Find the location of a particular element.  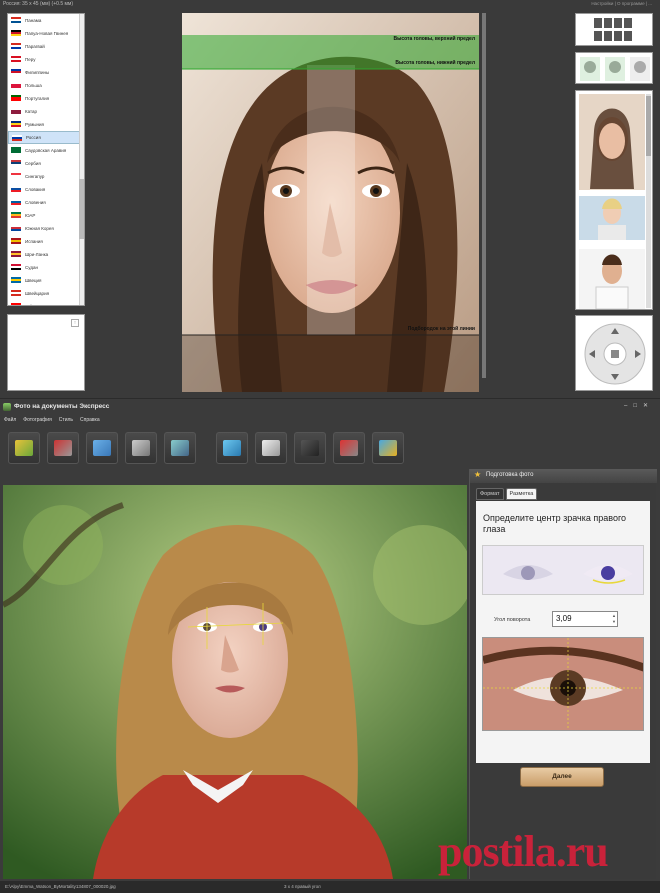

face-template-panel is located at coordinates (614, 68).